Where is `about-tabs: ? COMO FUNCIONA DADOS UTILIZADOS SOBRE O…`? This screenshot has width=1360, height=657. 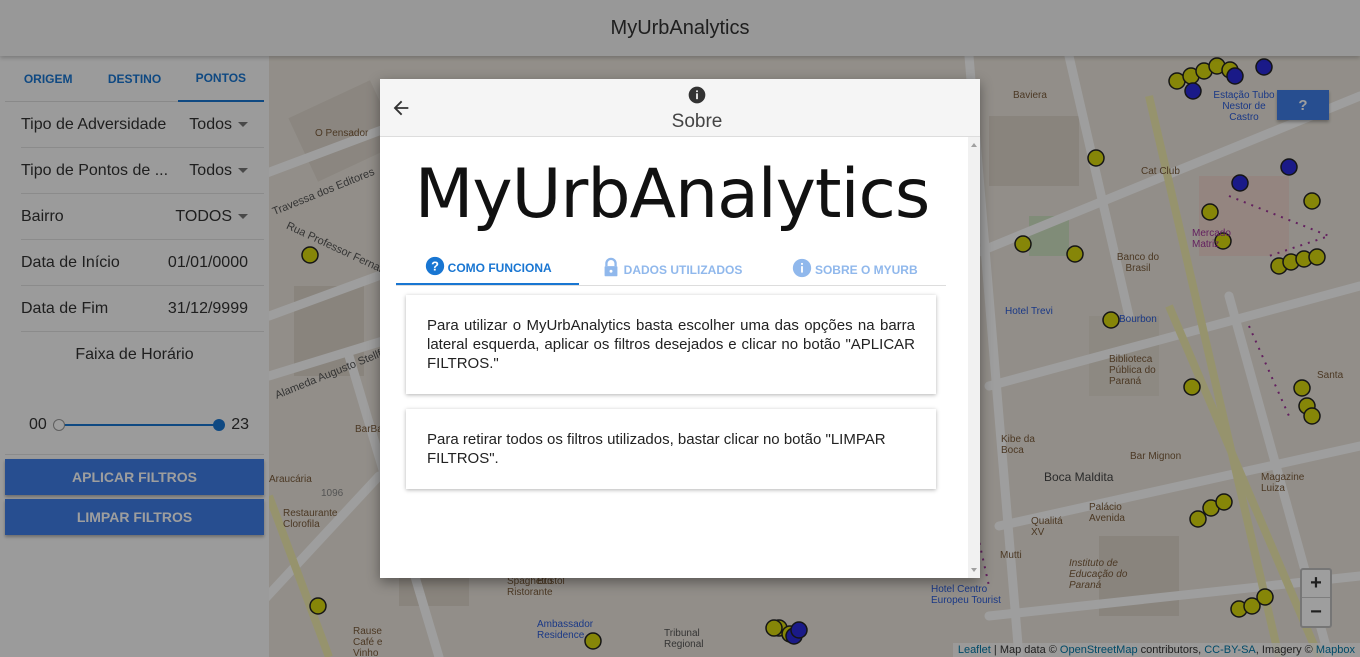
about-tabs: ? COMO FUNCIONA DADOS UTILIZADOS SOBRE O… is located at coordinates (671, 268).